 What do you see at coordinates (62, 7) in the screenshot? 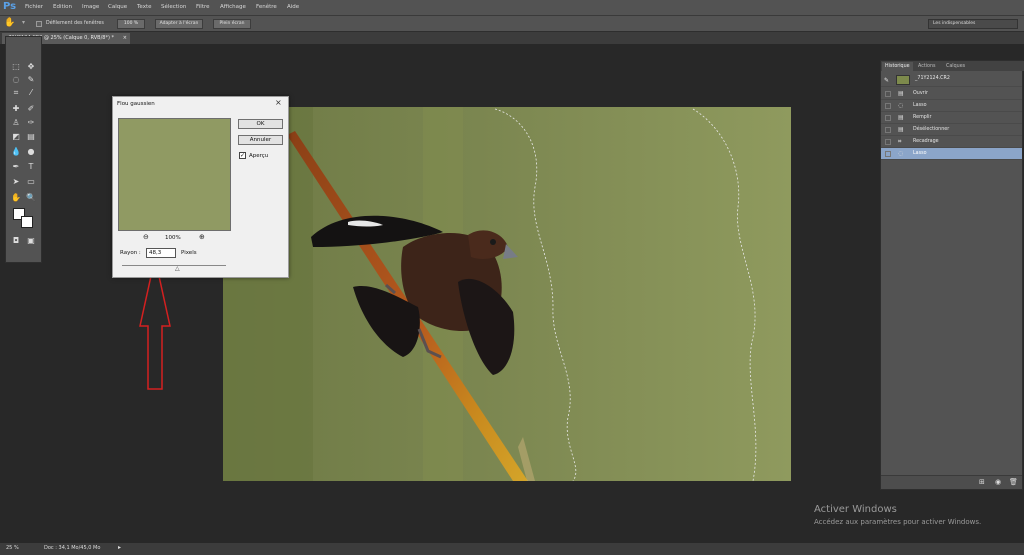
I see `menu-edition: Edition` at bounding box center [62, 7].